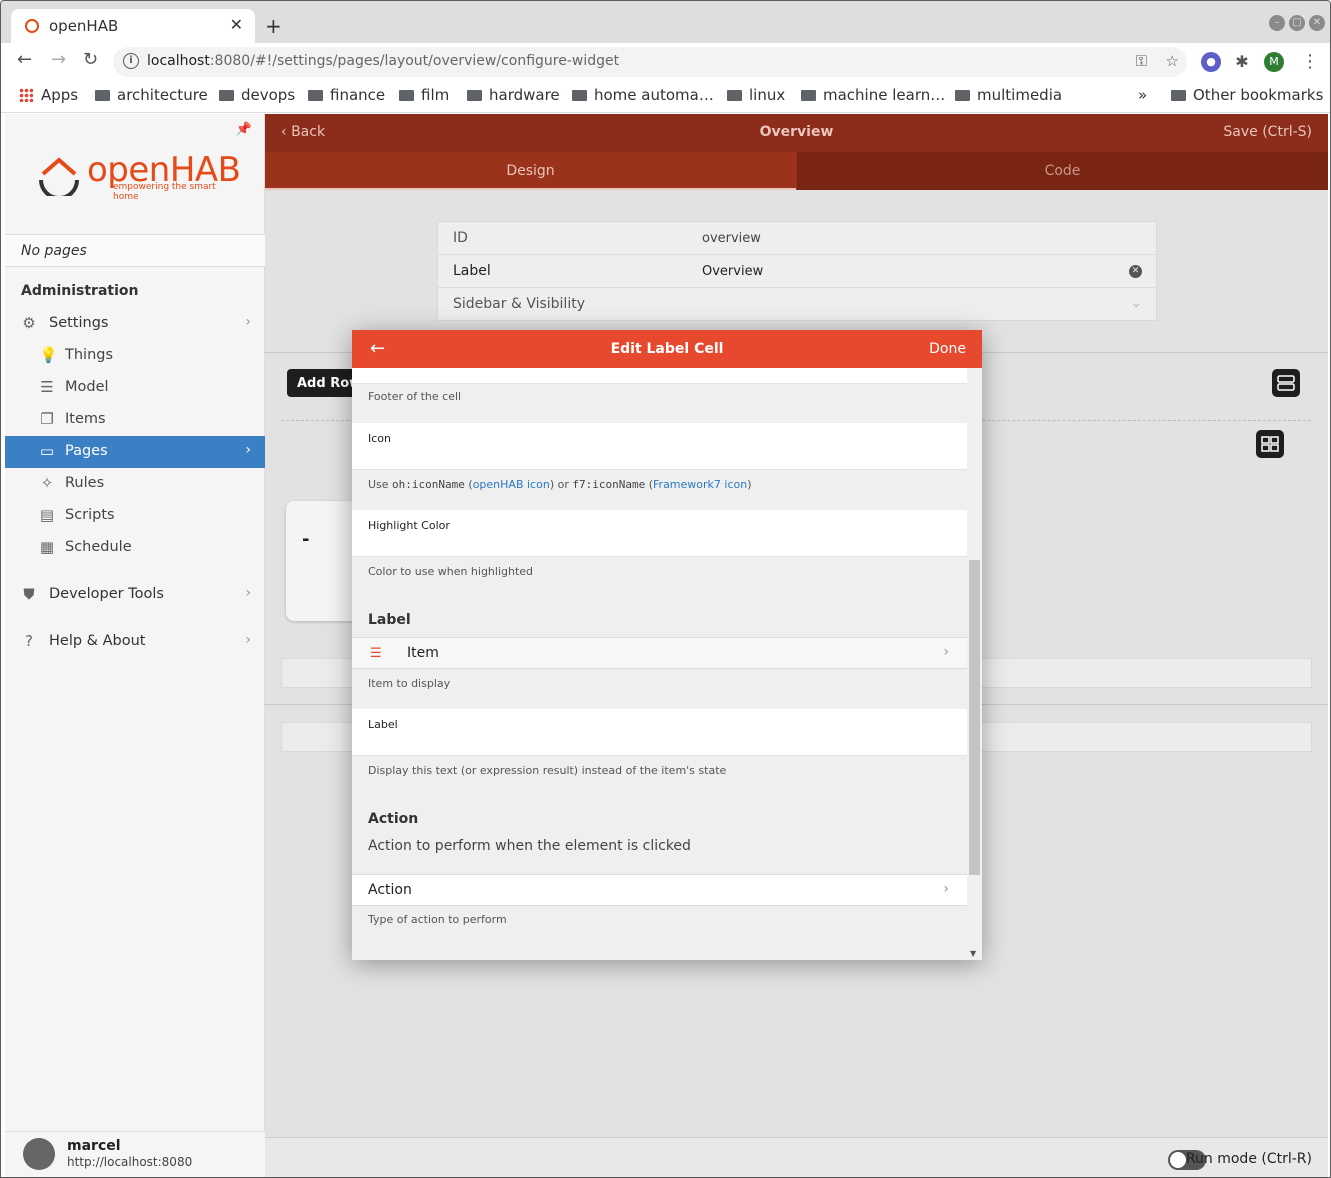  What do you see at coordinates (451, 571) in the screenshot?
I see `highlight-hint: Color to use when highlighted` at bounding box center [451, 571].